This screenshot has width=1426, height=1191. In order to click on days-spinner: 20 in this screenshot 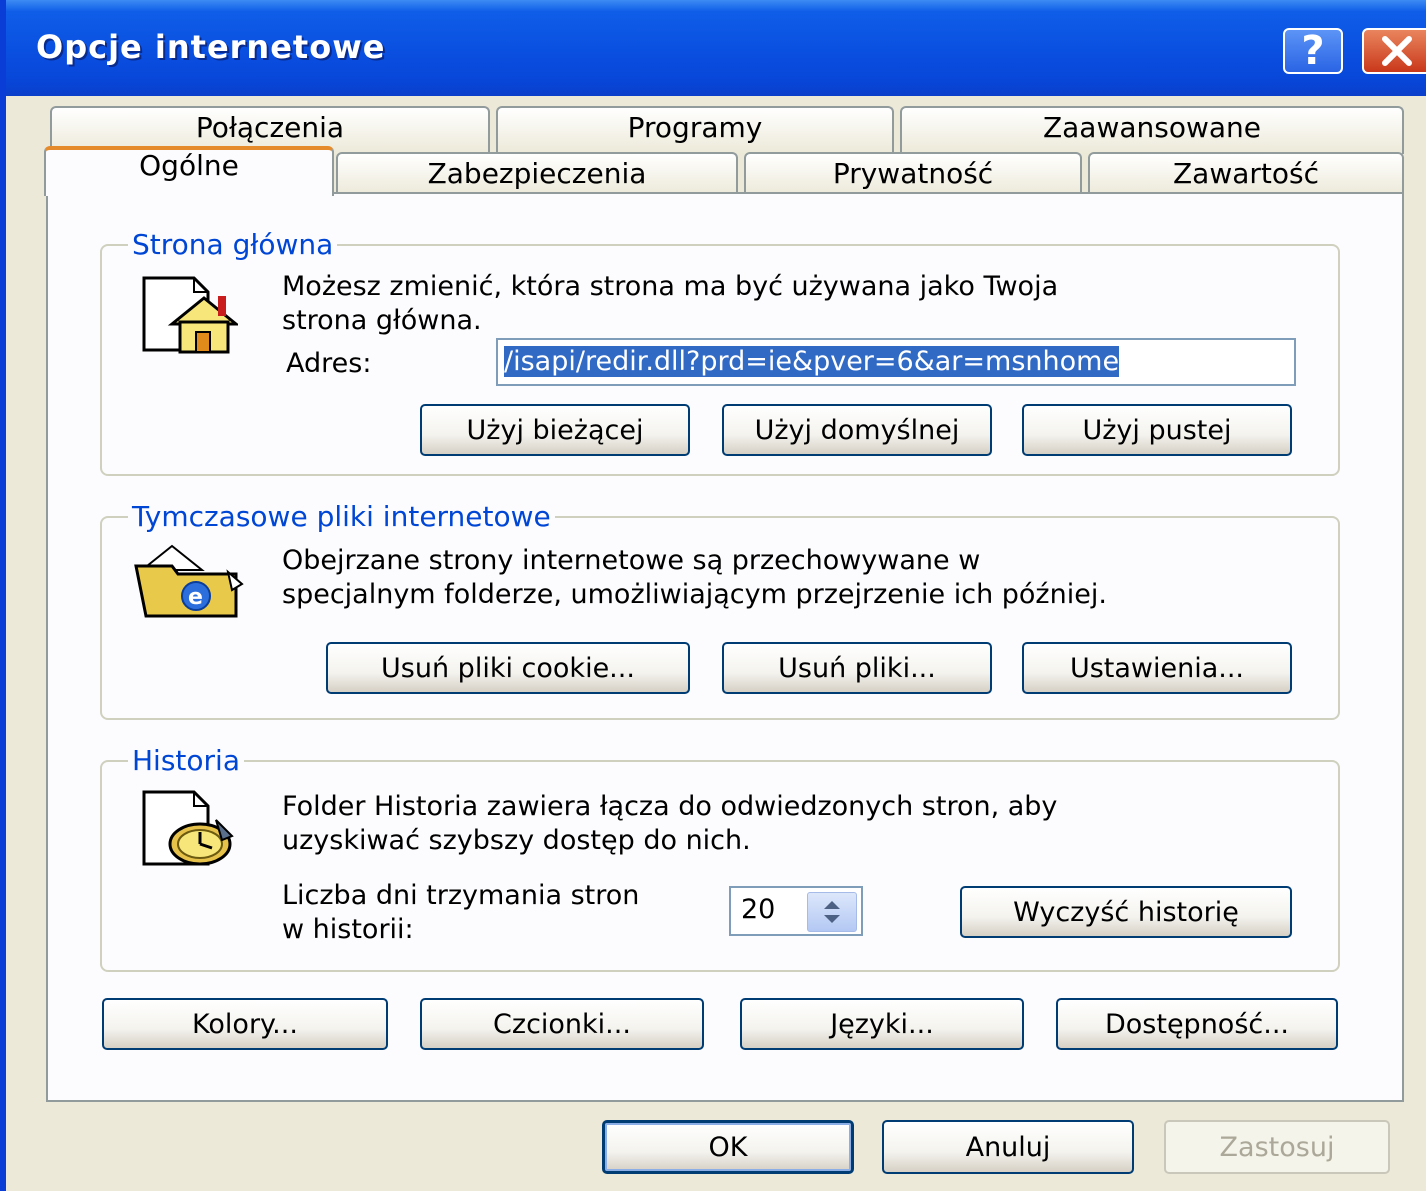, I will do `click(796, 911)`.